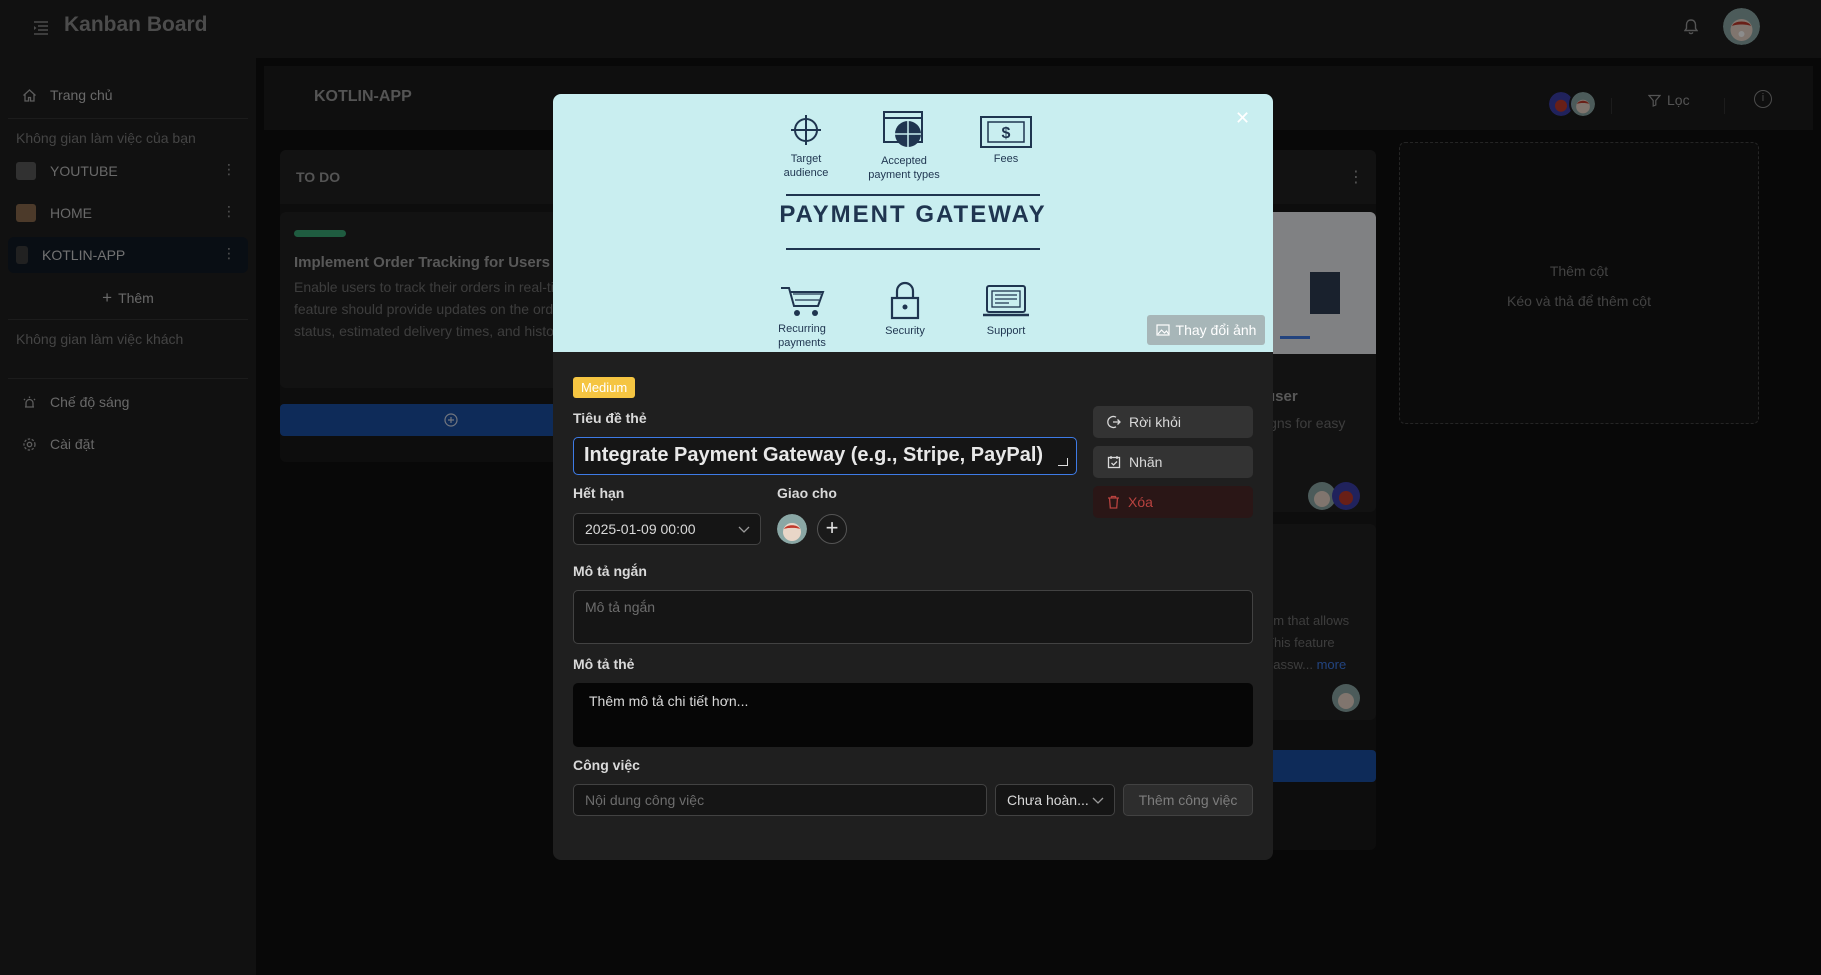  What do you see at coordinates (905, 300) in the screenshot?
I see `lock-icon` at bounding box center [905, 300].